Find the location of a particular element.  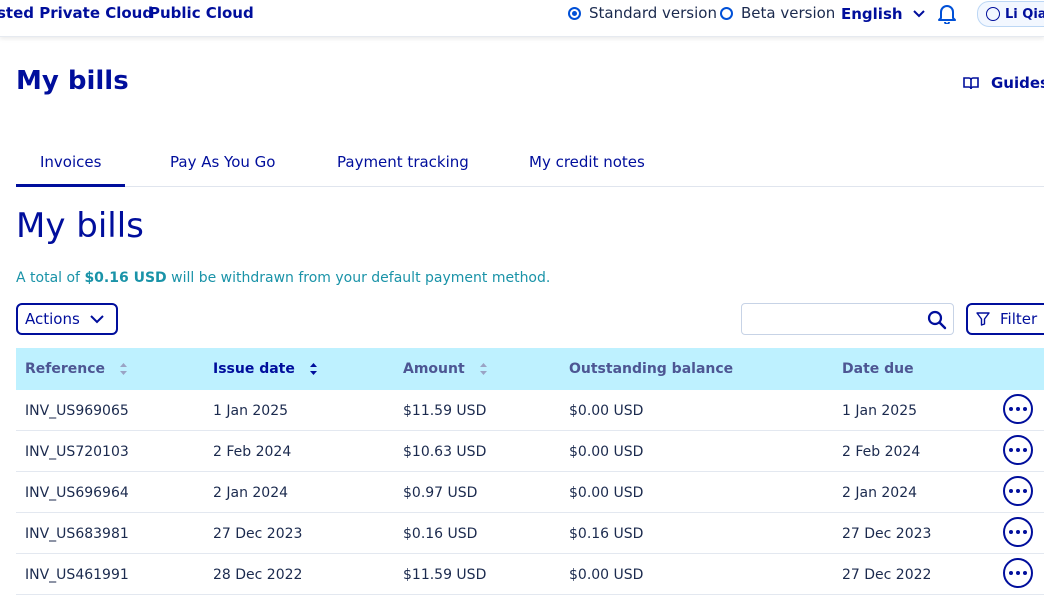

cell-date-due: 2 Feb 2024 is located at coordinates (881, 452).